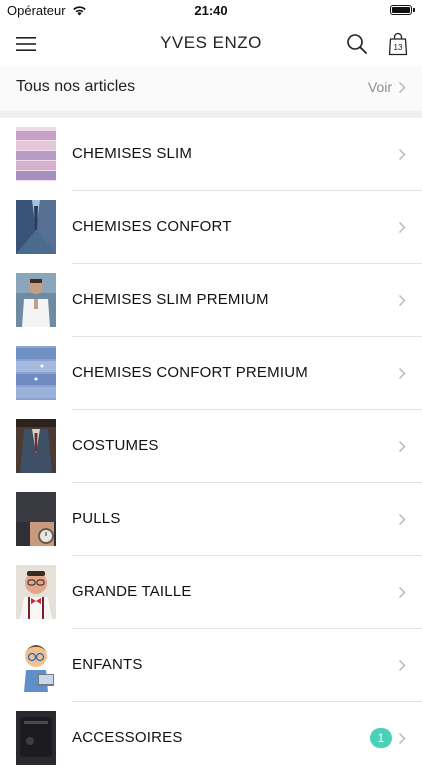 The image size is (422, 775). What do you see at coordinates (211, 88) in the screenshot?
I see `all-articles-row: Tous nos articles Voir` at bounding box center [211, 88].